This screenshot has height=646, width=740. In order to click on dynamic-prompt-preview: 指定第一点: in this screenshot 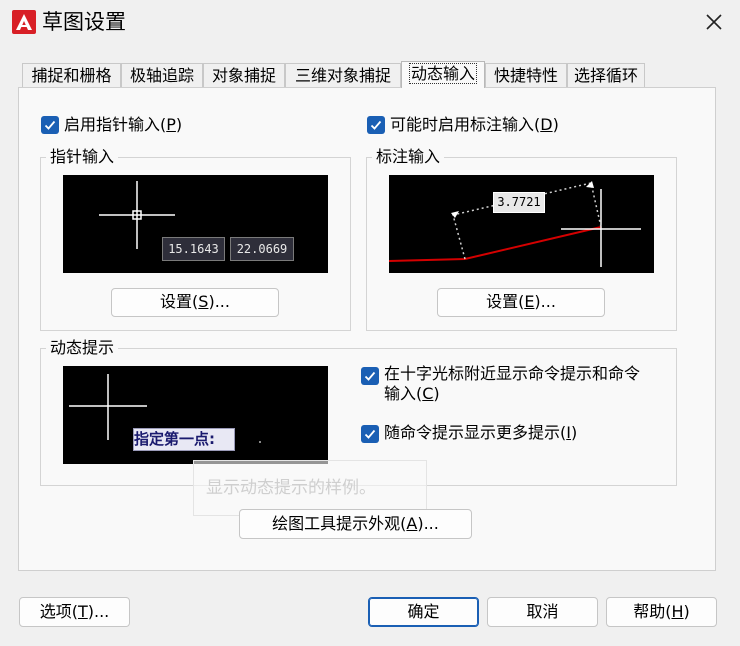, I will do `click(195, 415)`.